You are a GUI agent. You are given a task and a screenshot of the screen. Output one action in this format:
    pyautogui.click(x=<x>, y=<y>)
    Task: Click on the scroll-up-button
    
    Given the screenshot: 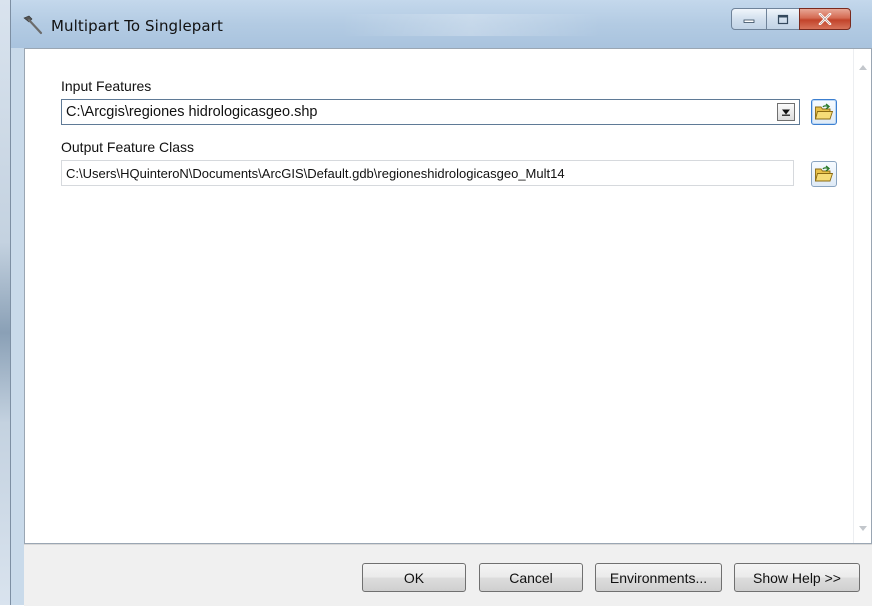 What is the action you would take?
    pyautogui.click(x=862, y=67)
    